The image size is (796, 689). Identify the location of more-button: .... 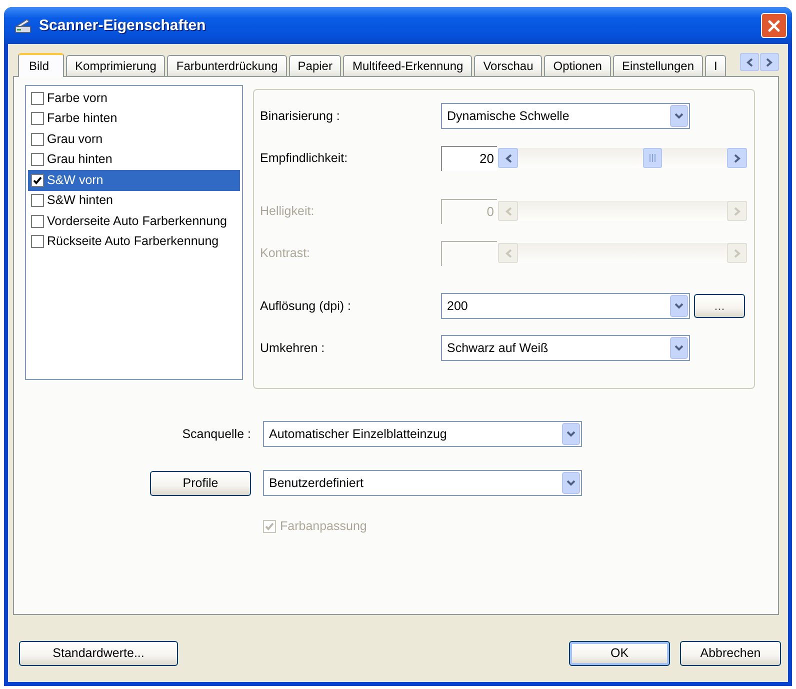
(719, 306).